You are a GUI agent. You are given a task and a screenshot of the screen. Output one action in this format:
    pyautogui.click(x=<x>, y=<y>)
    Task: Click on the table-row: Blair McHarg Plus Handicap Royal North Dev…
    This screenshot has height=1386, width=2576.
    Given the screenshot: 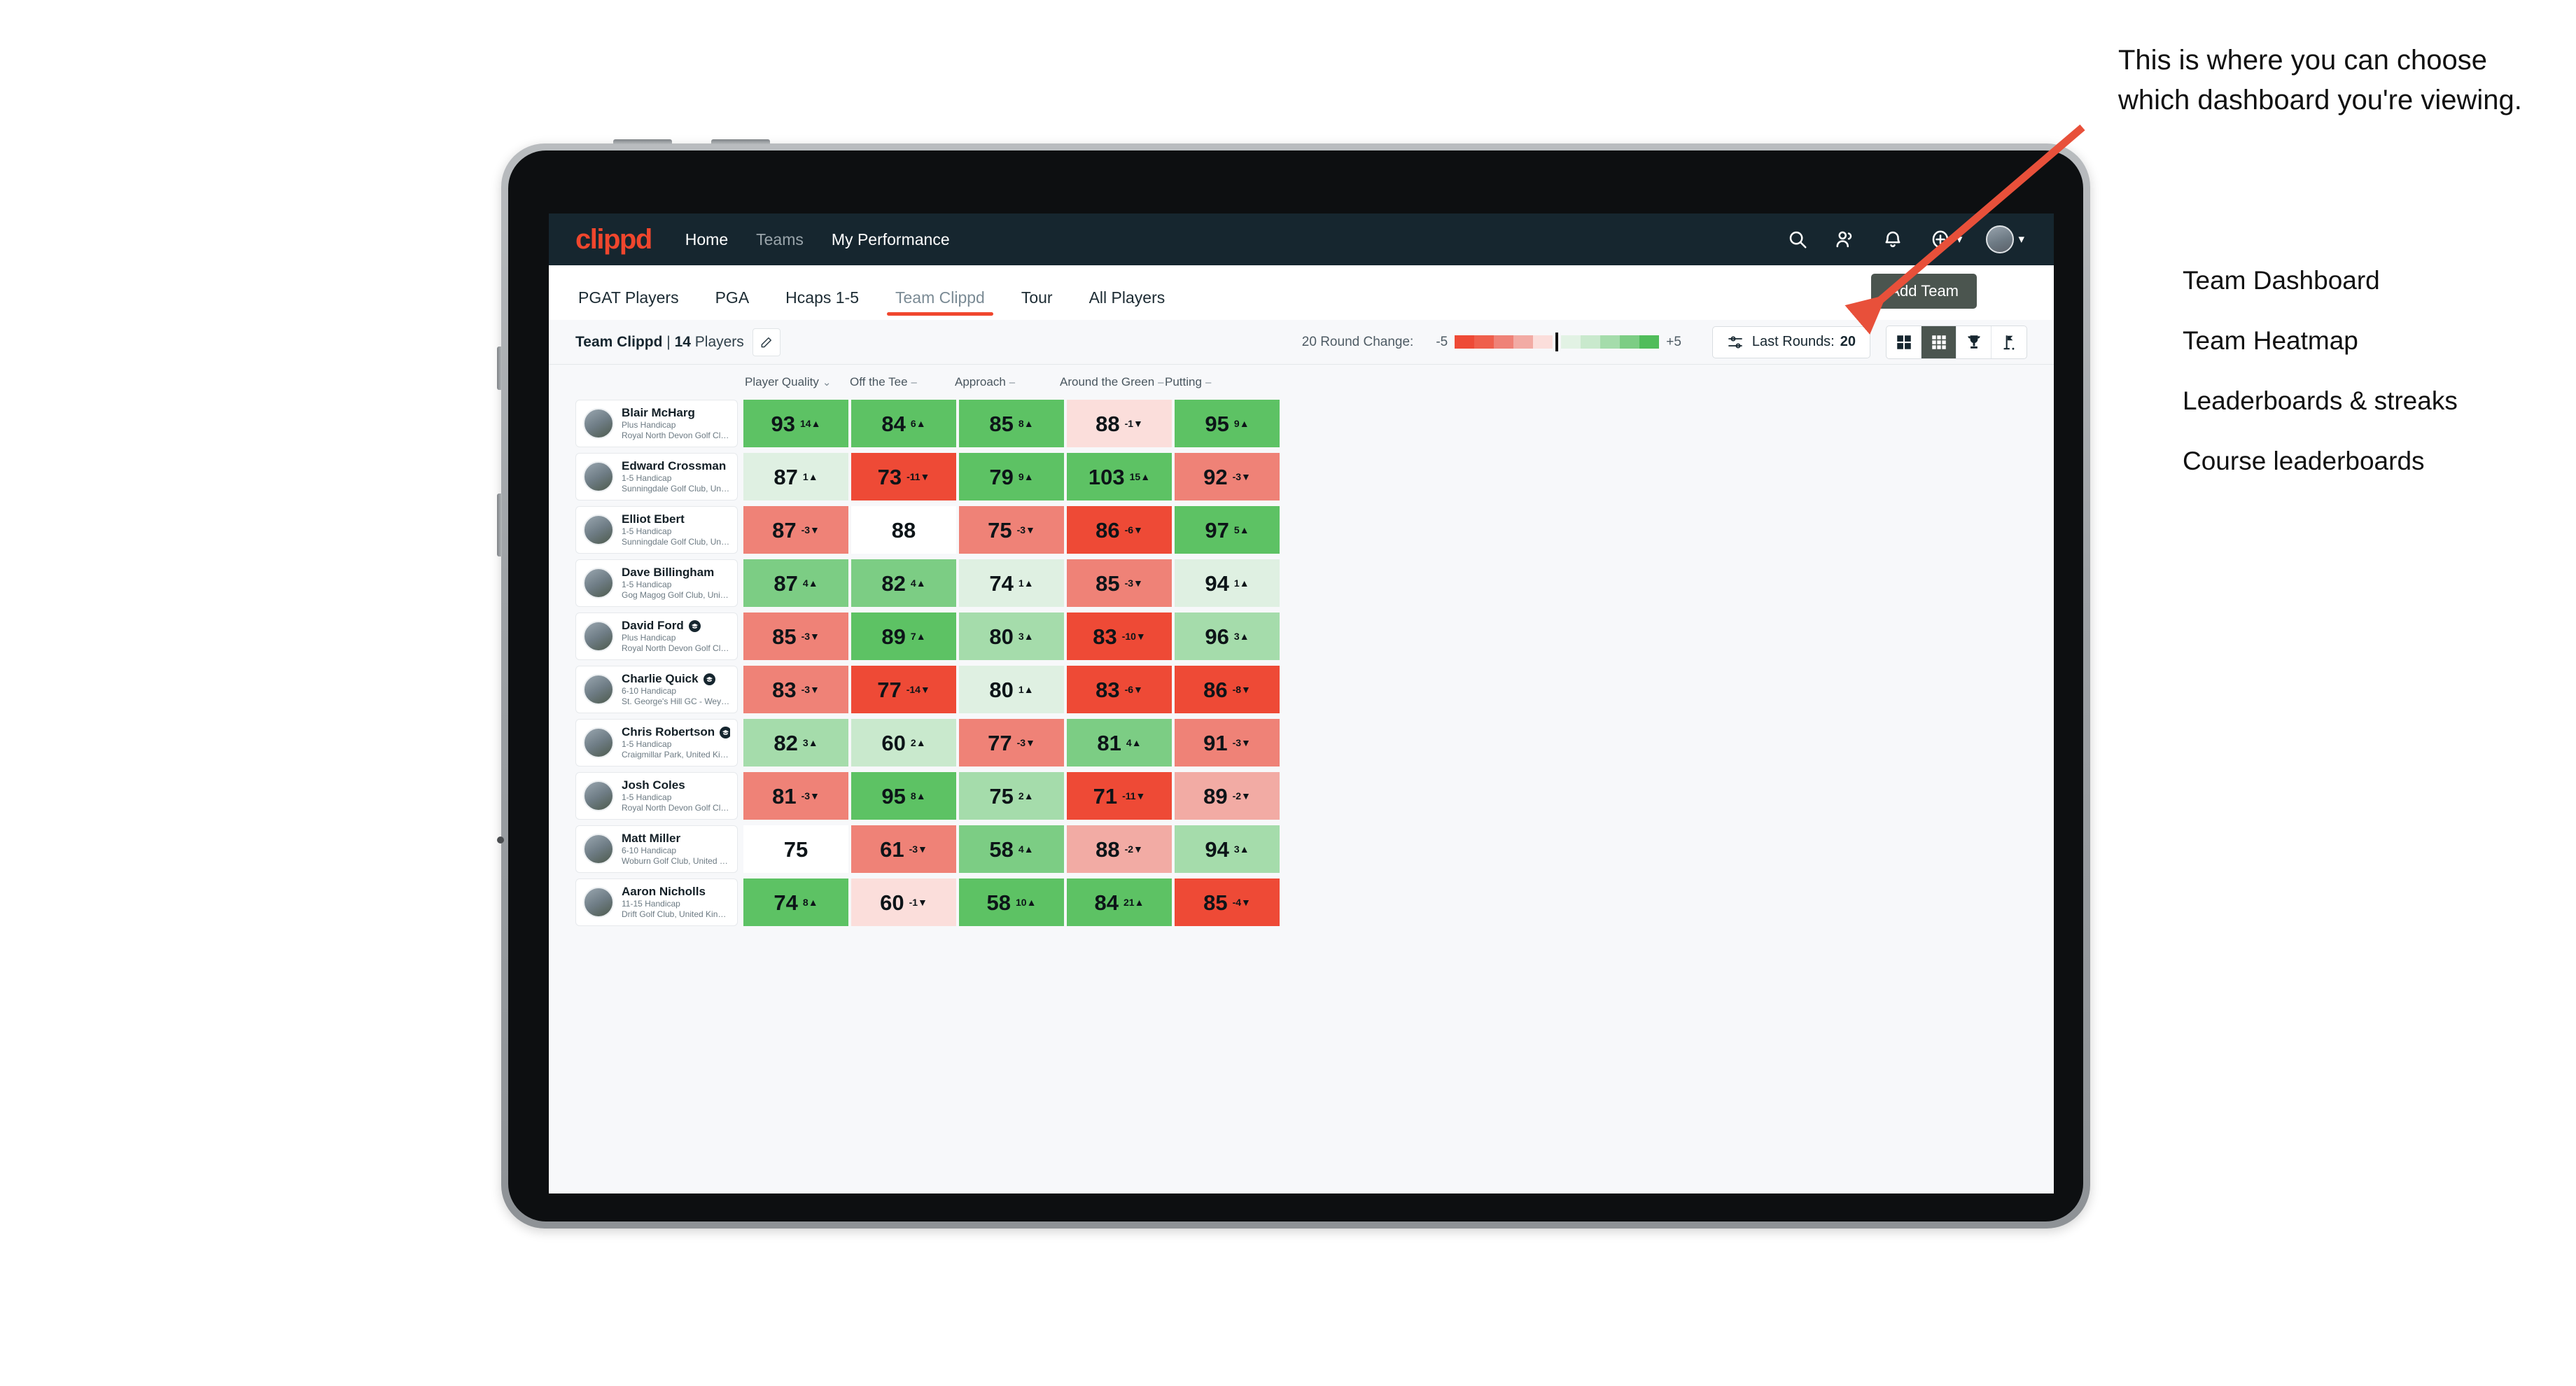 What is the action you would take?
    pyautogui.click(x=1301, y=423)
    